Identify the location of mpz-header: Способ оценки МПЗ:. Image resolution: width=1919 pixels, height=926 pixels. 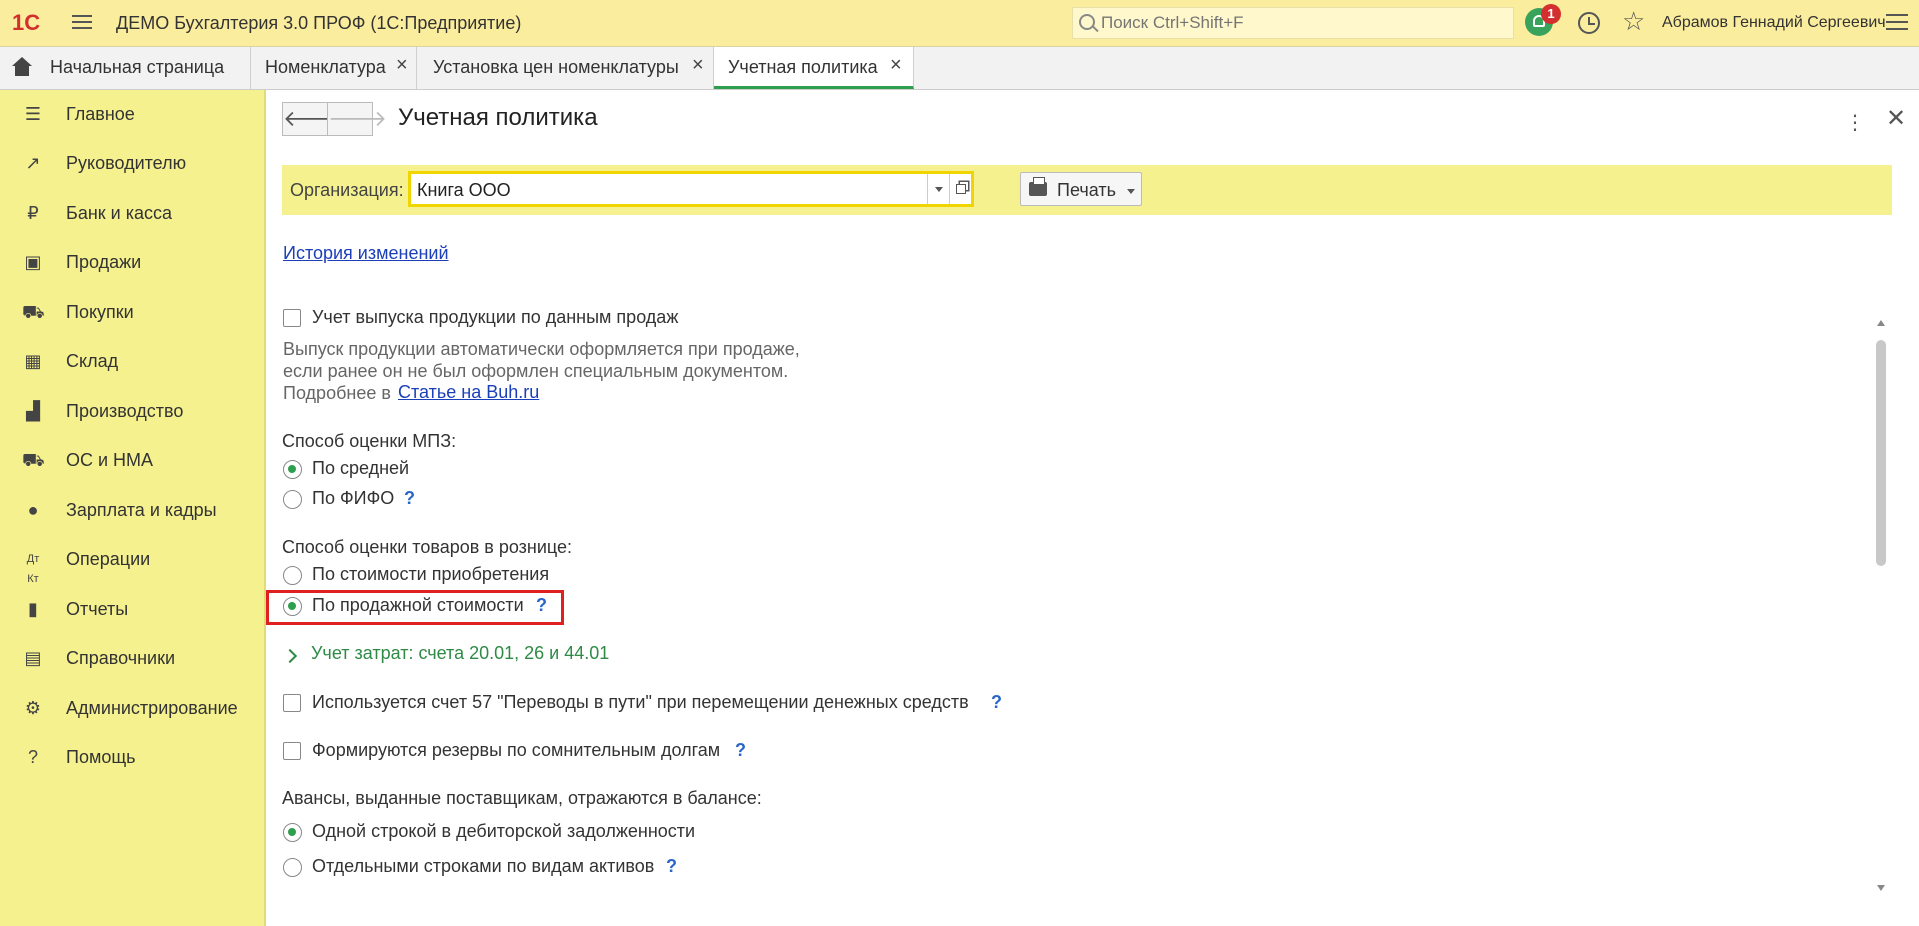
(369, 441).